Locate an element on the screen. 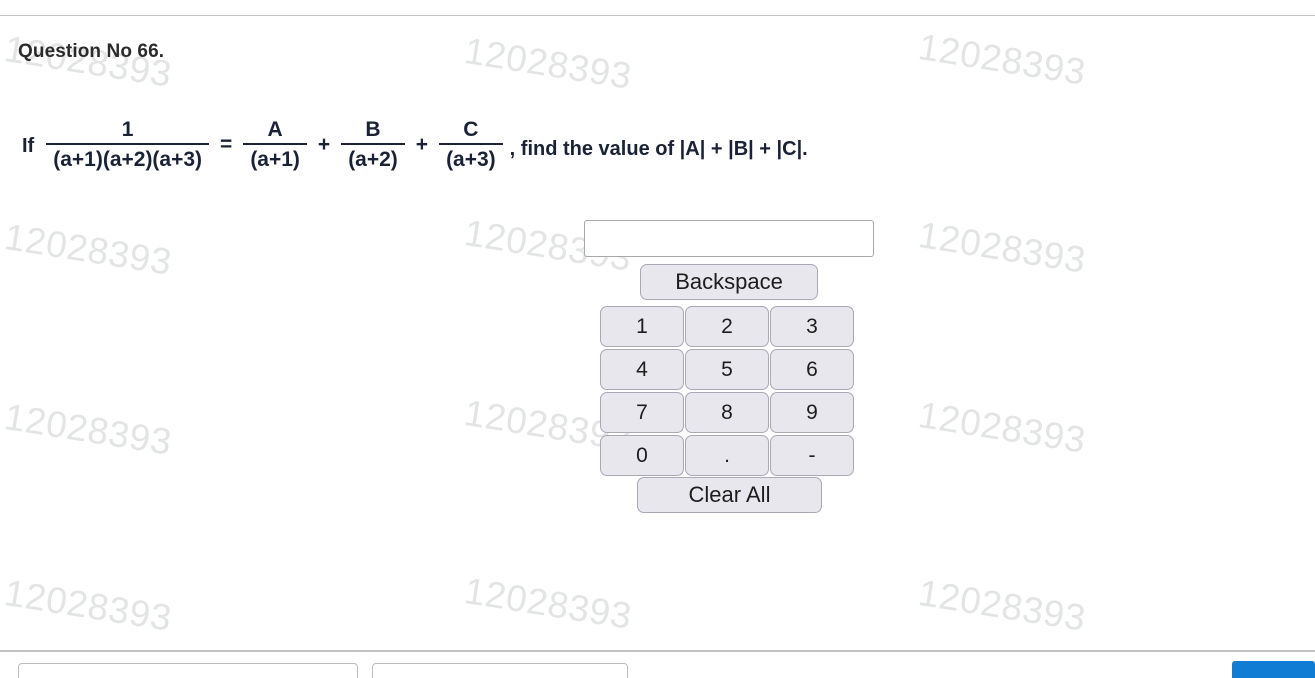  key-2: 2 is located at coordinates (727, 326).